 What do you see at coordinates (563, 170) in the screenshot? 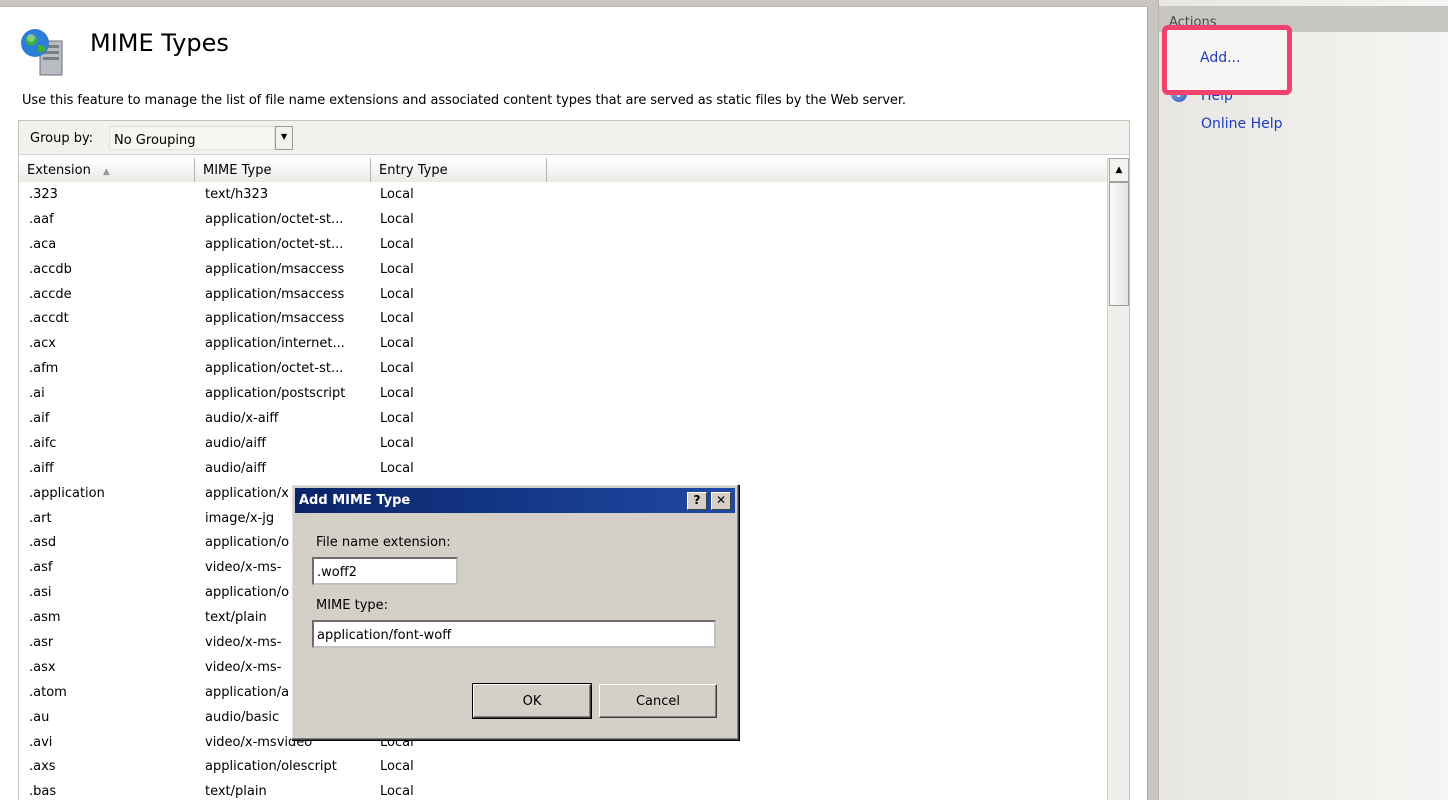
I see `column-header: Extension ▲ MIME Type Entry Type` at bounding box center [563, 170].